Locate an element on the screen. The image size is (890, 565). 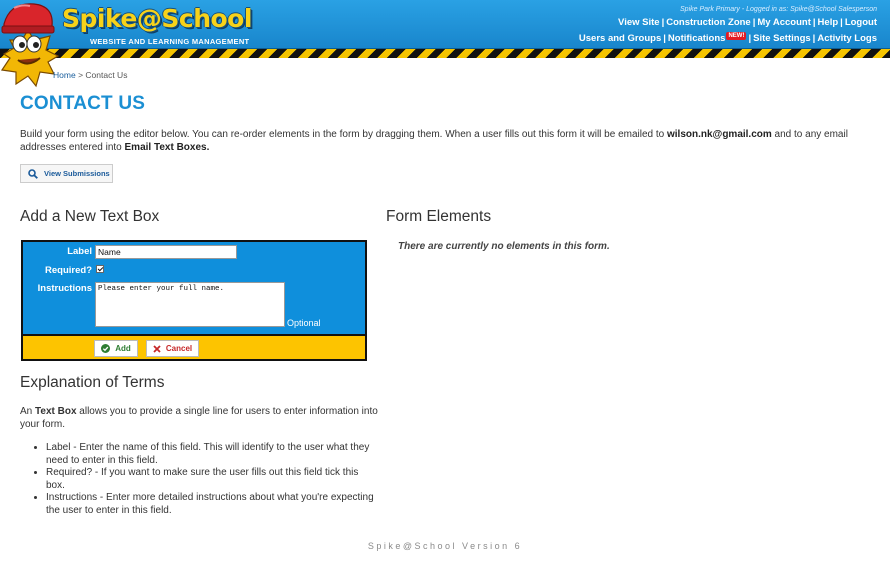
breadcrumb-home: Home is located at coordinates (64, 75).